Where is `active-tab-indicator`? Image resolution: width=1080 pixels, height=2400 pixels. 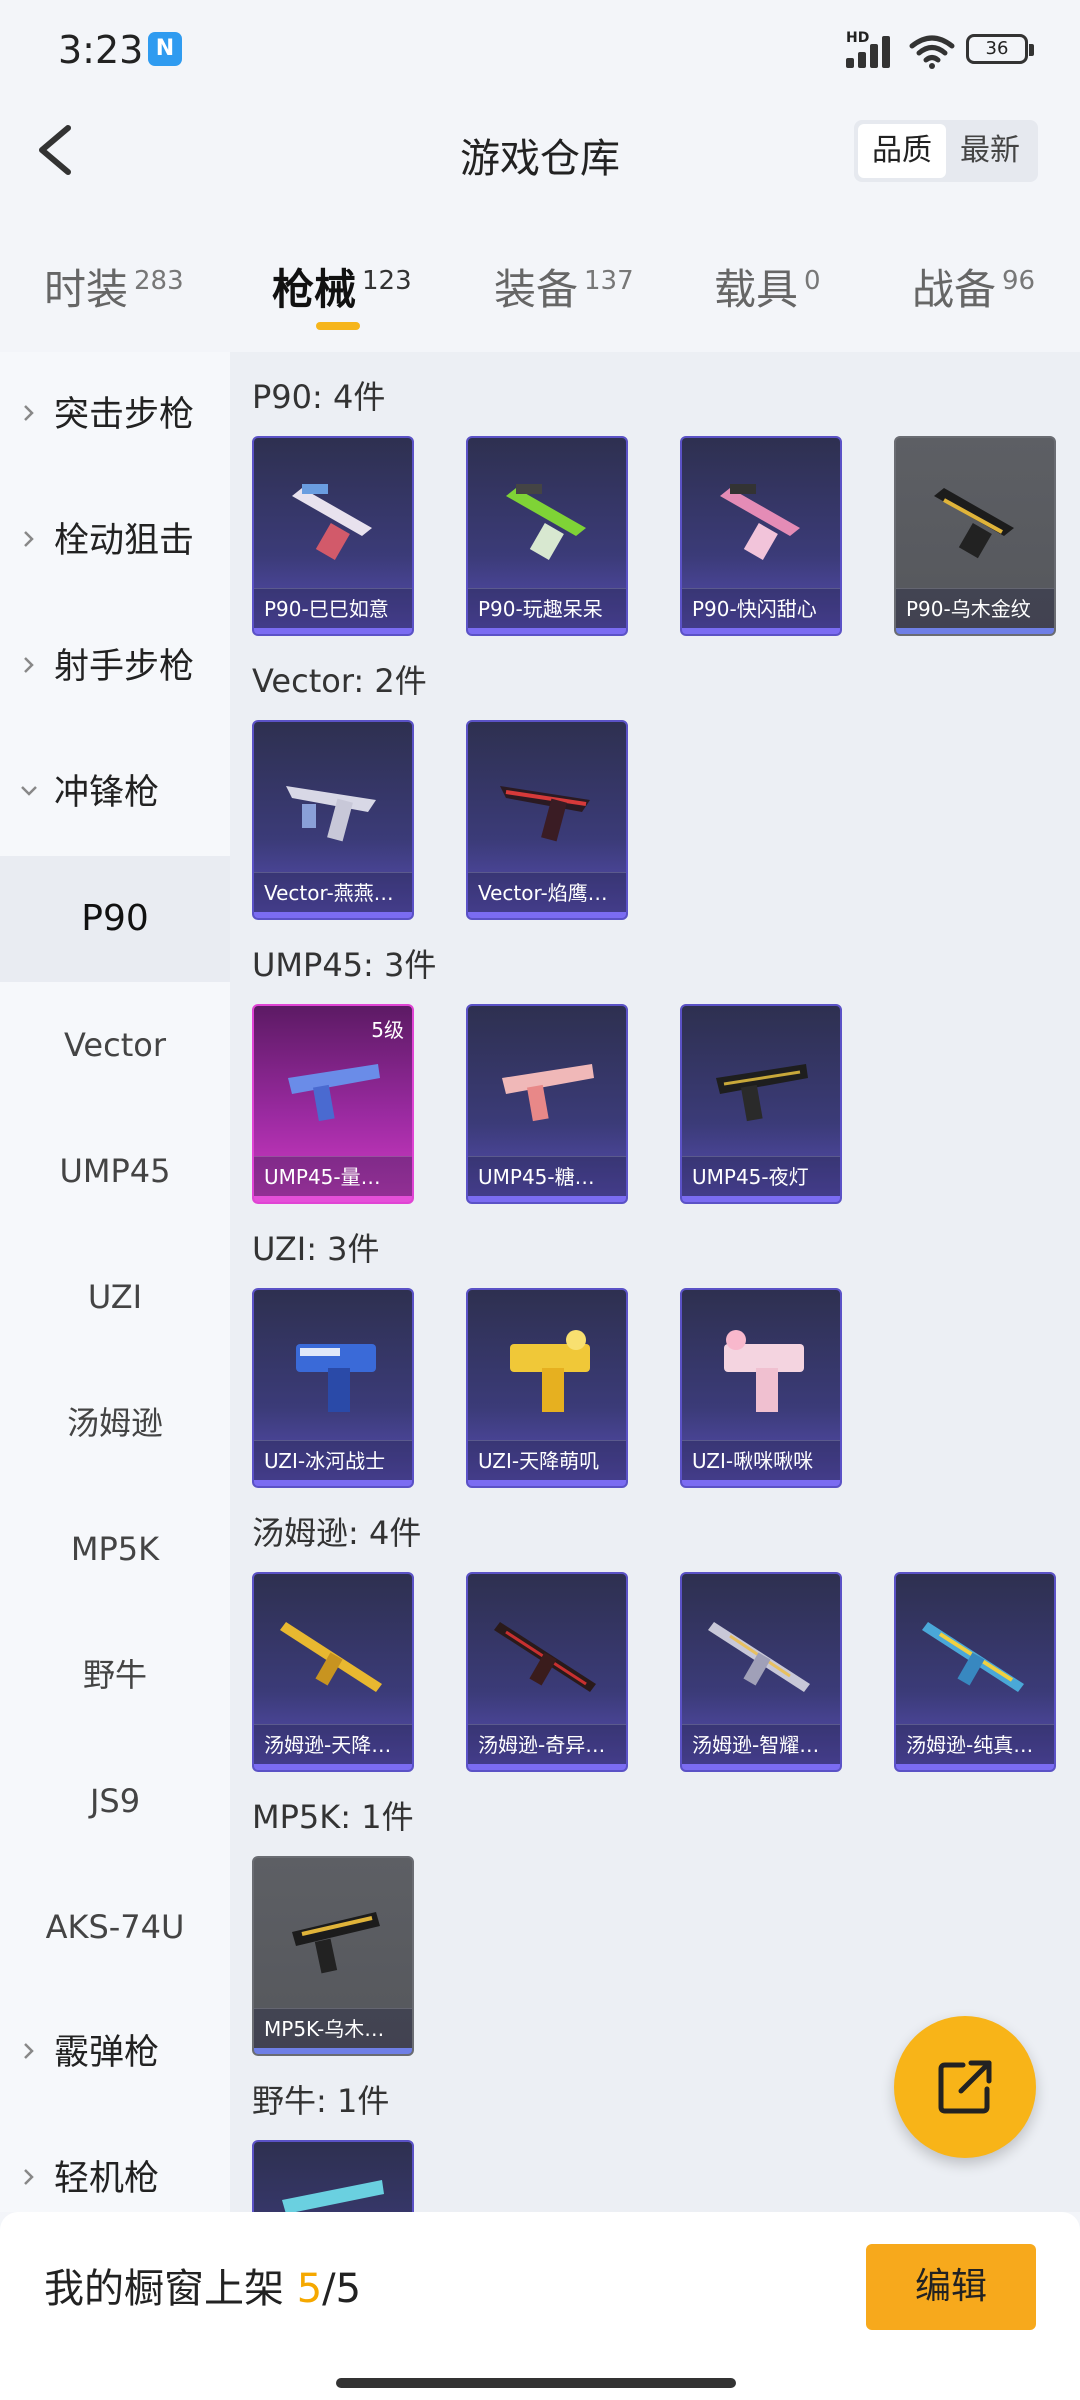 active-tab-indicator is located at coordinates (338, 326).